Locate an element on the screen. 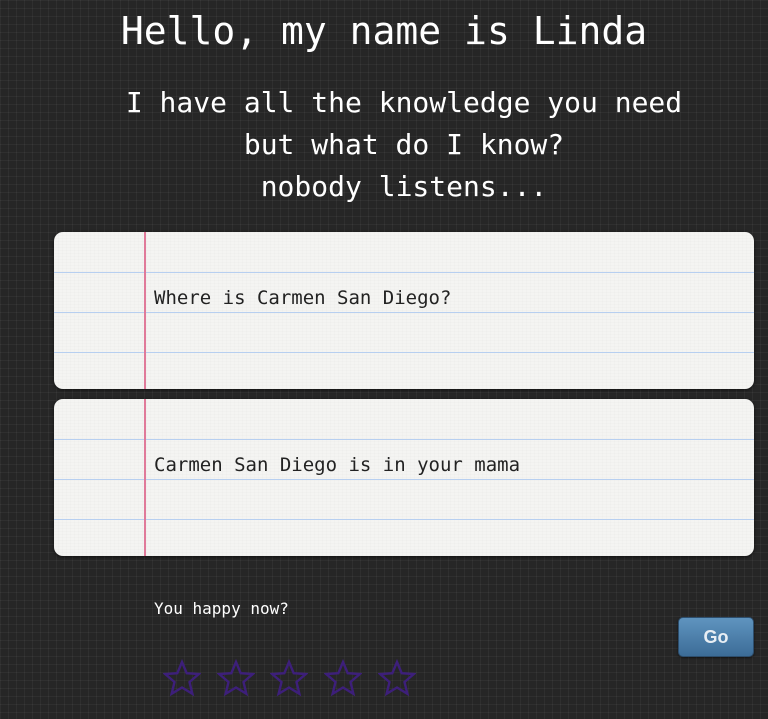  page-title: Hello, my name is Linda is located at coordinates (384, 31).